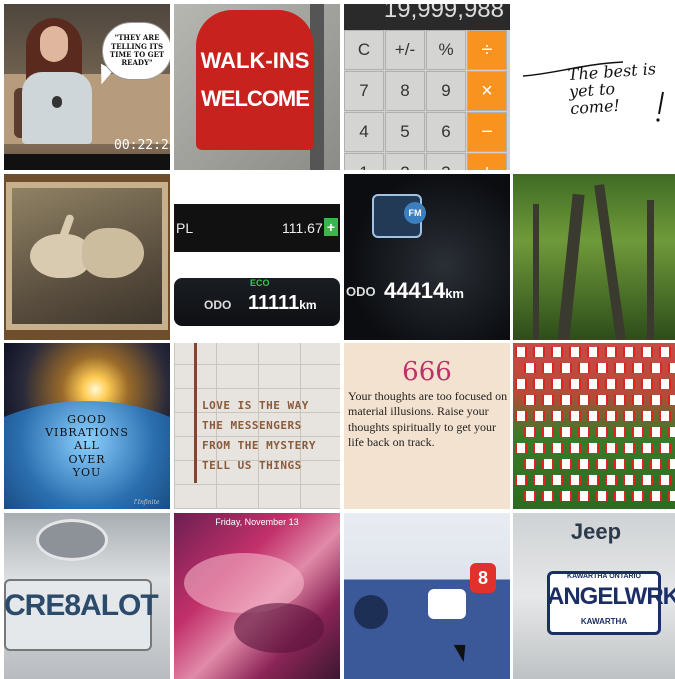  I want to click on forest-tile, so click(594, 257).